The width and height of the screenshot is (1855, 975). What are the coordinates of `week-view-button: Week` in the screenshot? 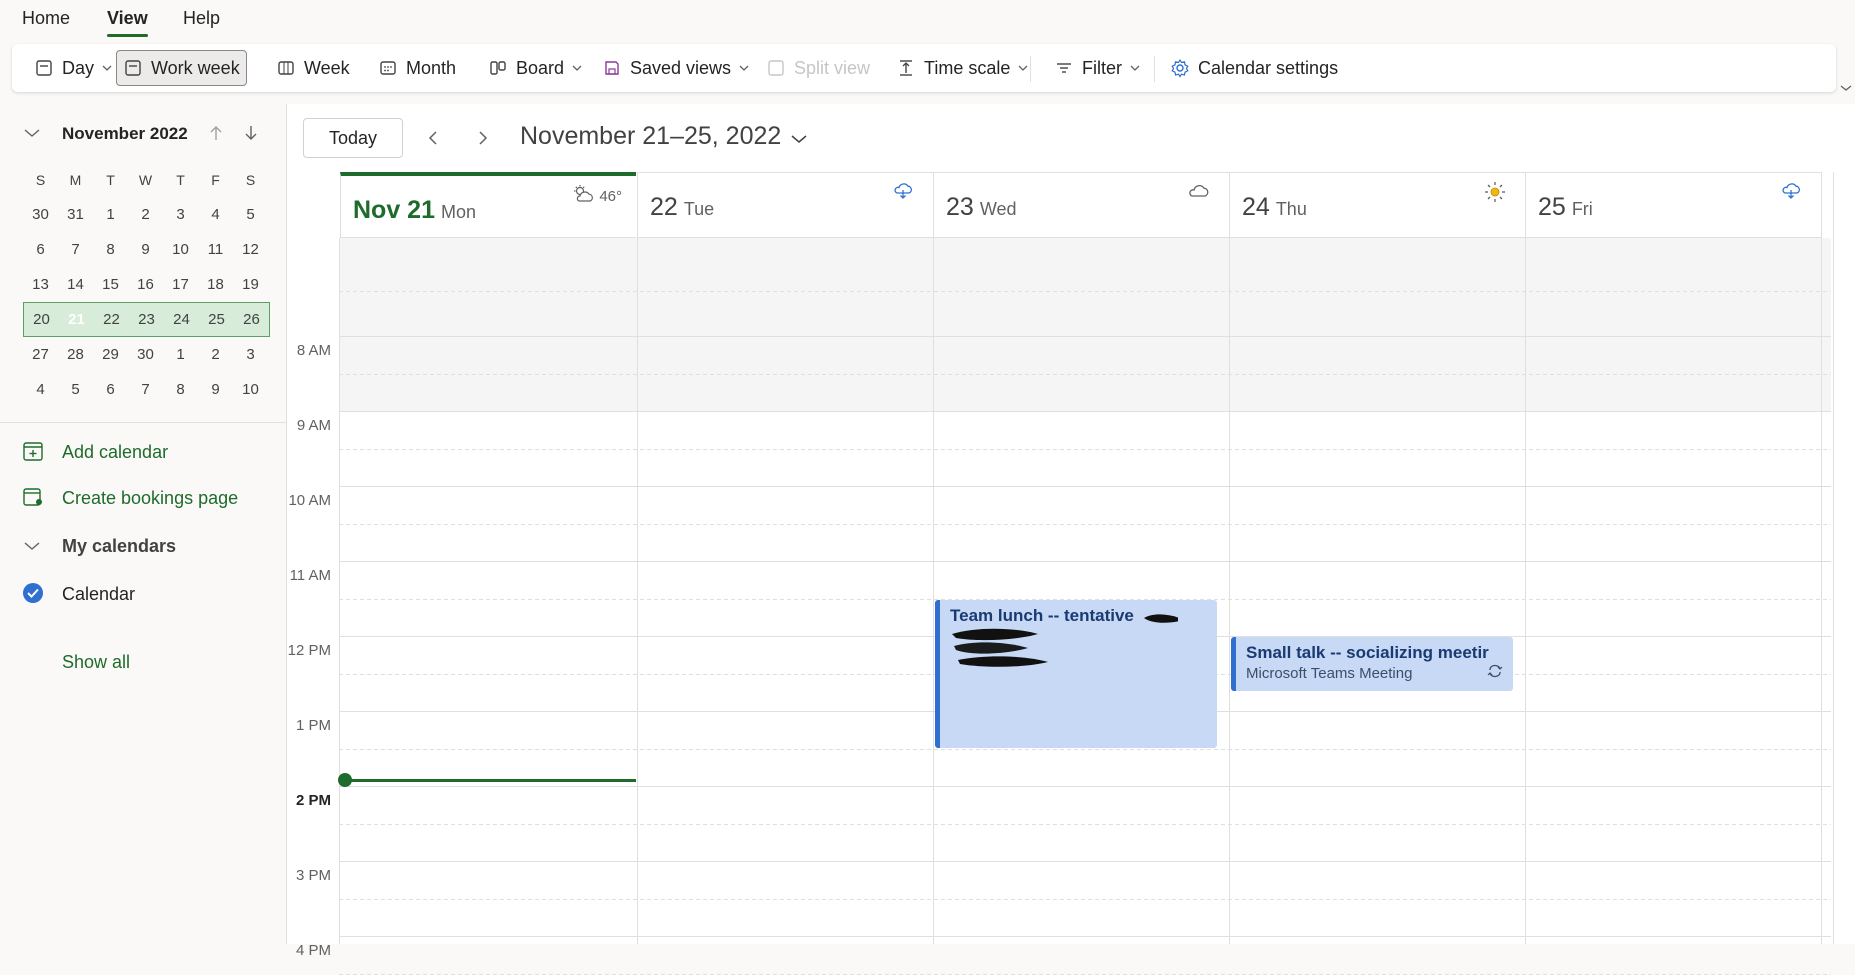 It's located at (313, 68).